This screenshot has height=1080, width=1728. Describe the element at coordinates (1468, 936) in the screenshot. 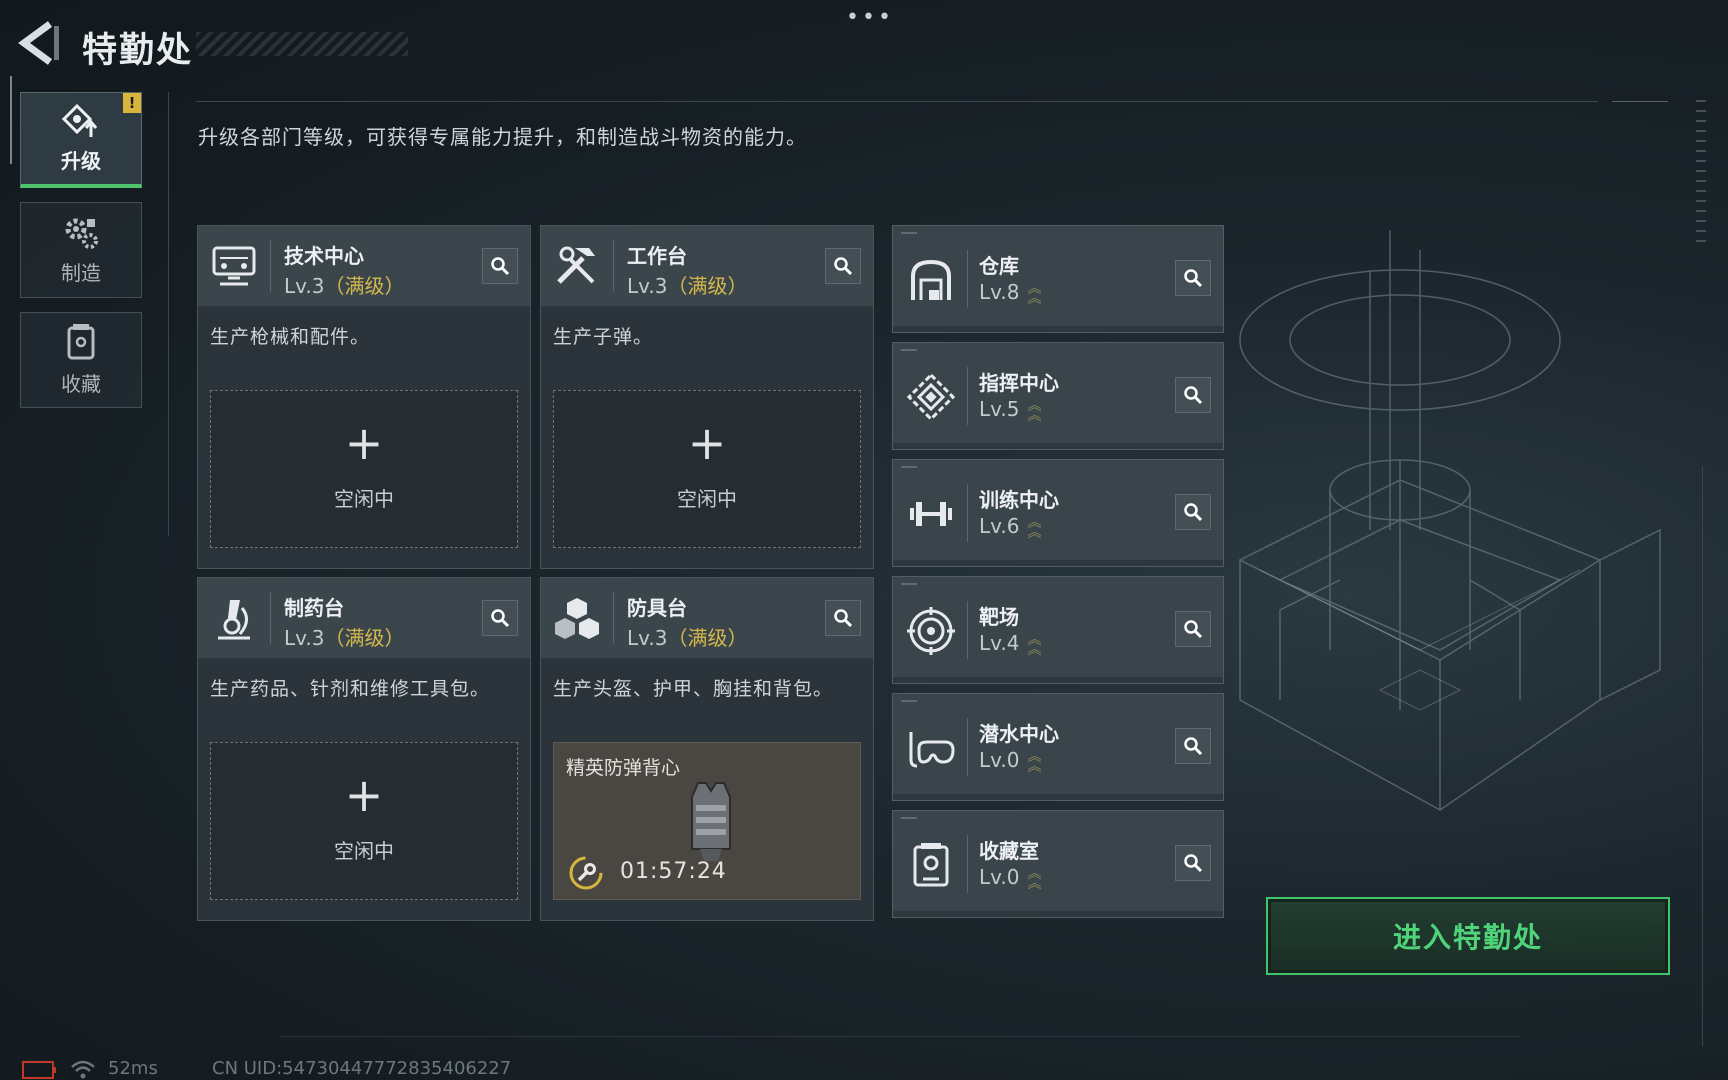

I see `enter-headquarters-button: 进入特勤处` at that location.